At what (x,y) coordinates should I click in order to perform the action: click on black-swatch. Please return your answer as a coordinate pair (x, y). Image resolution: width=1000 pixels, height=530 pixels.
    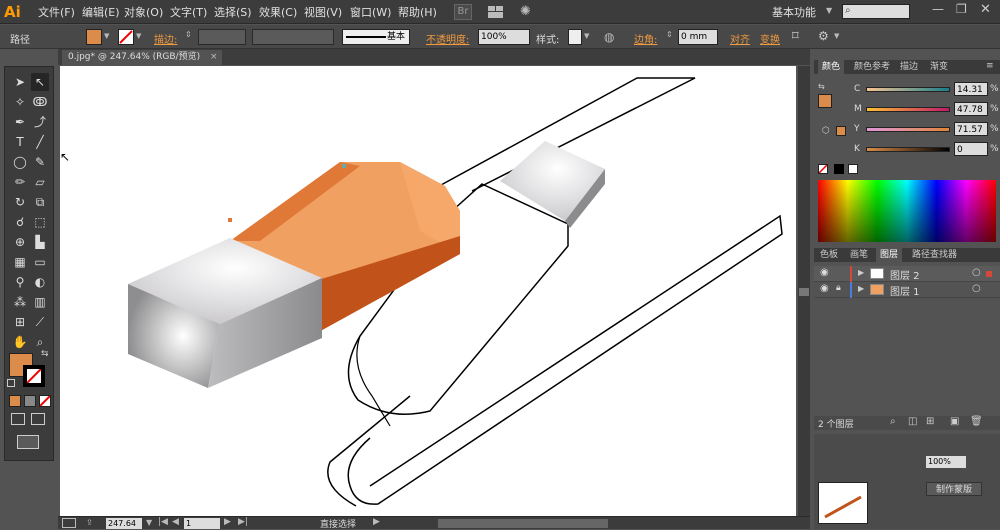
    Looking at the image, I should click on (839, 169).